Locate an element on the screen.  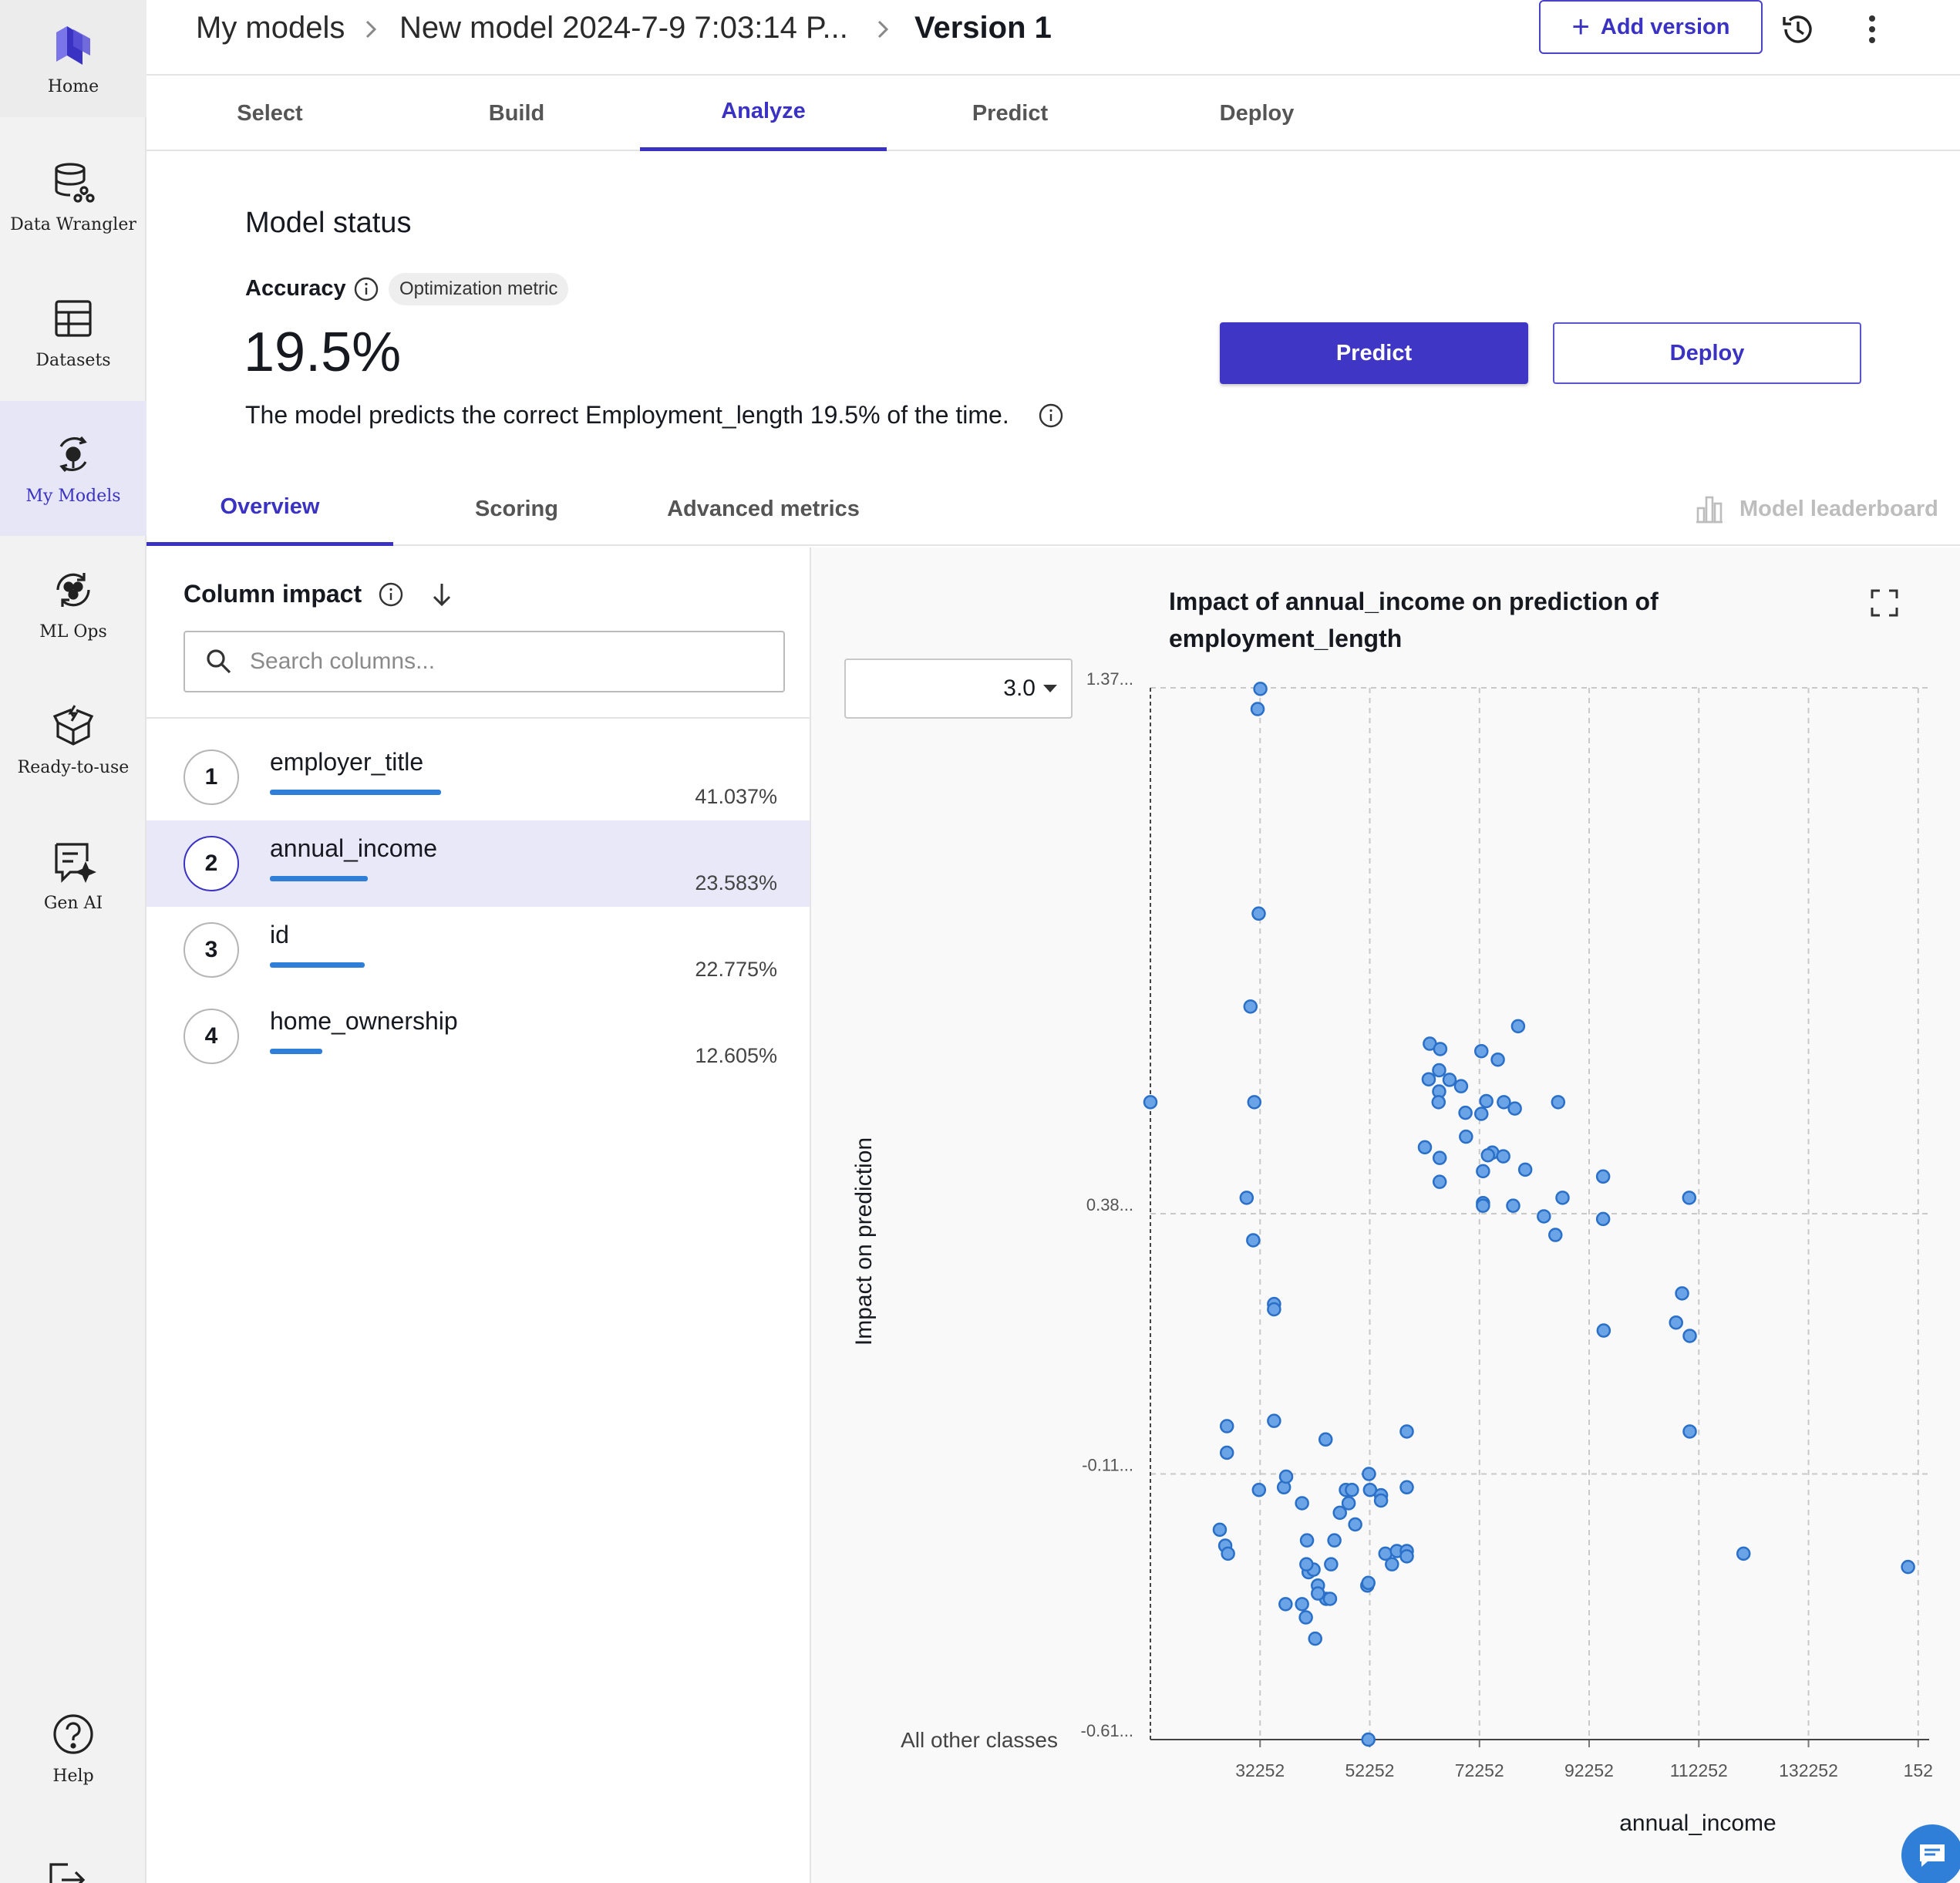
sidebar-item-gen-ai: Gen AI is located at coordinates (73, 875).